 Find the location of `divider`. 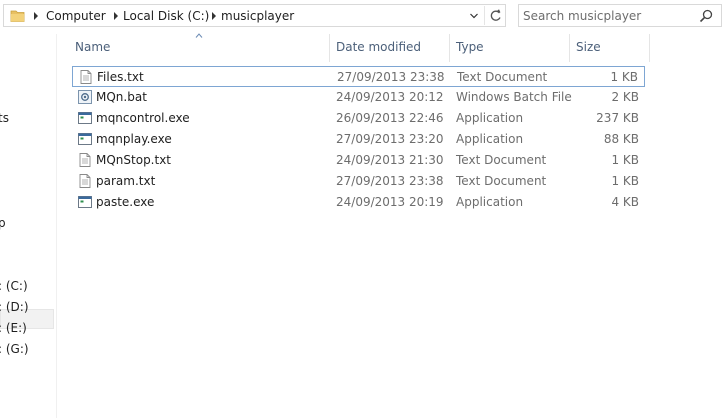

divider is located at coordinates (484, 15).